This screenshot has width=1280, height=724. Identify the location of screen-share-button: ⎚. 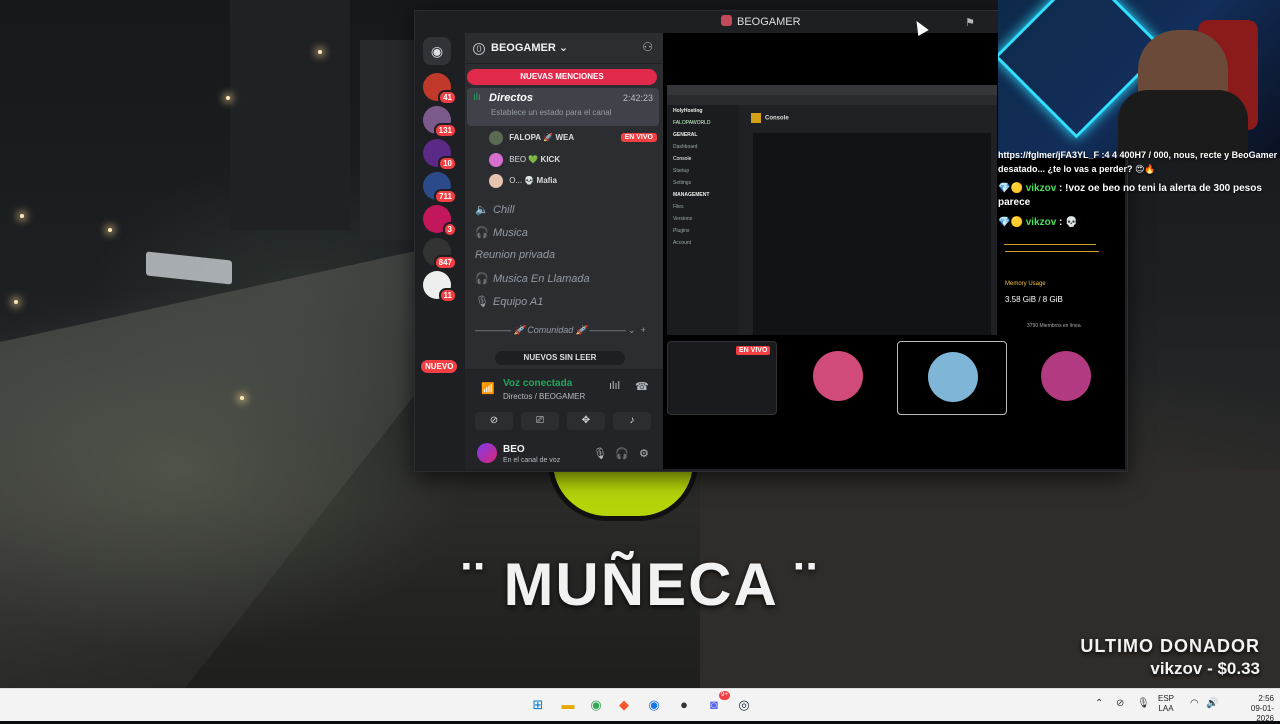
(540, 421).